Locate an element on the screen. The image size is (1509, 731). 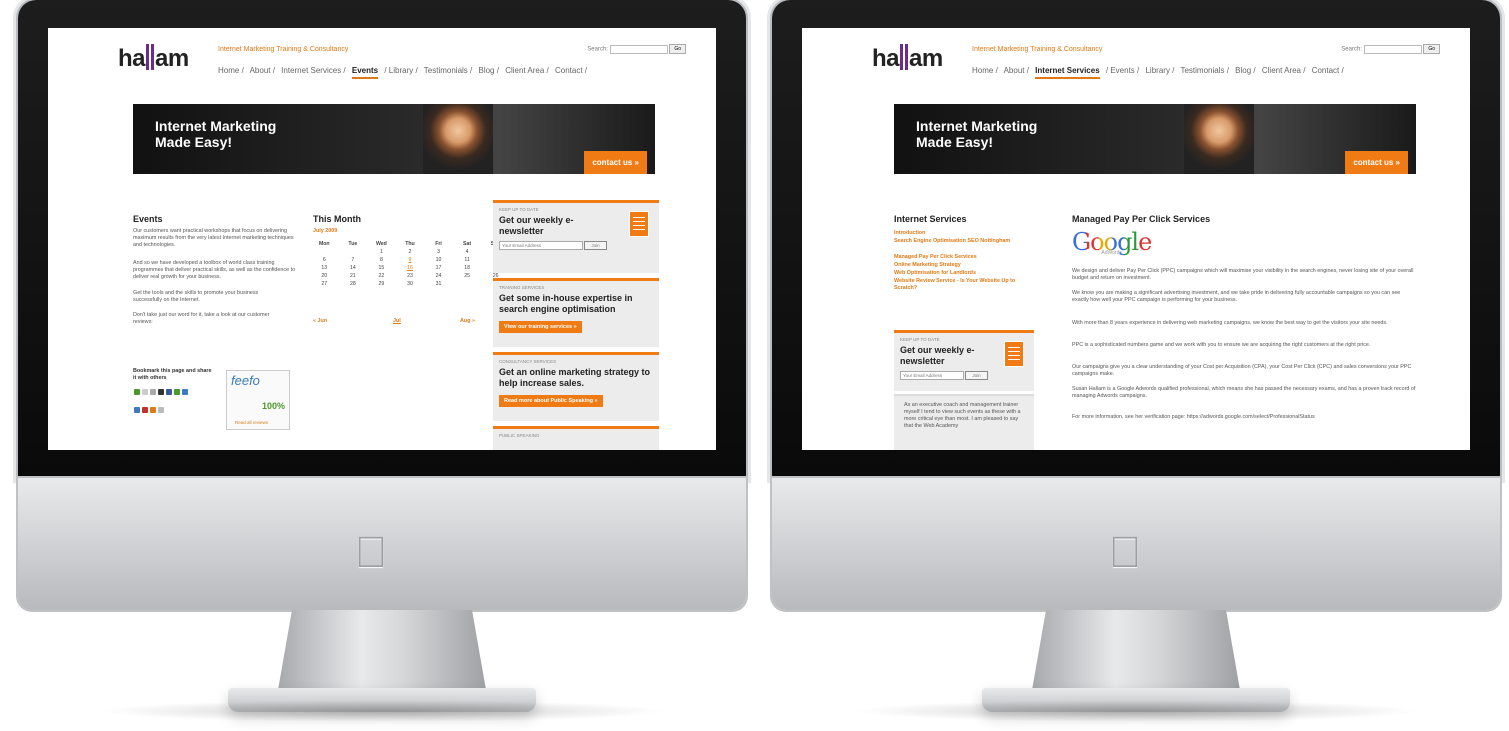
calendar-prev-link: « Jun is located at coordinates (320, 321).